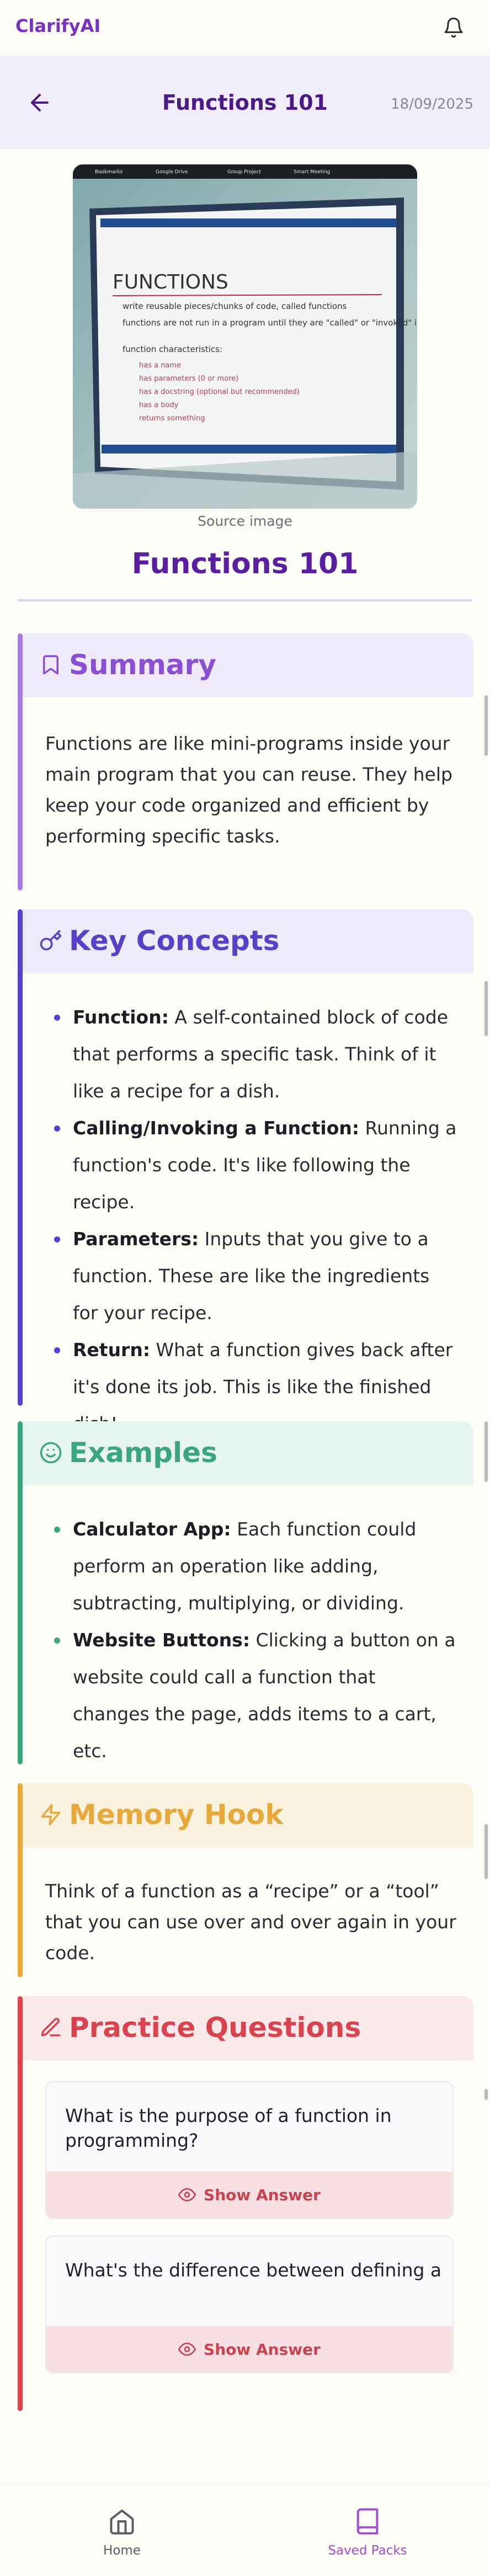 The width and height of the screenshot is (490, 2576). I want to click on summary-scrollbar, so click(486, 725).